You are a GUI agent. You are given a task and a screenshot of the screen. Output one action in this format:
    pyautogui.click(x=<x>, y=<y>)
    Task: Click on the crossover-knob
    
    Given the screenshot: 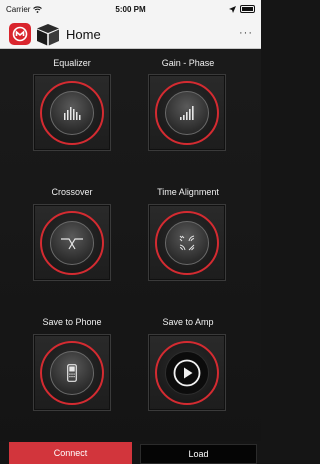 What is the action you would take?
    pyautogui.click(x=72, y=243)
    